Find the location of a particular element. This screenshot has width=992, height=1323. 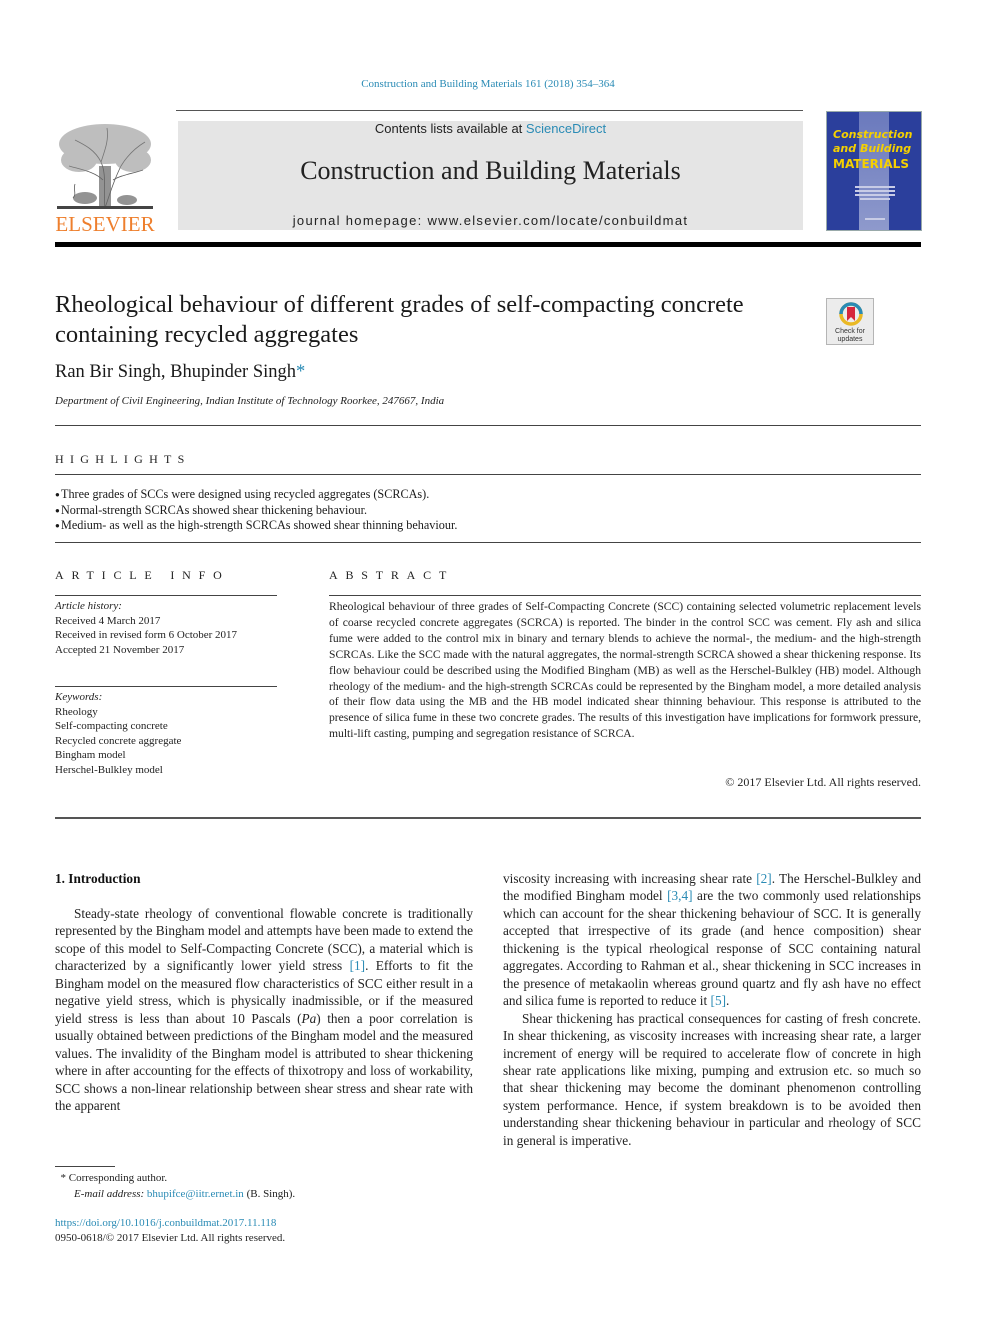

footnote-mark: * is located at coordinates (63, 1178).